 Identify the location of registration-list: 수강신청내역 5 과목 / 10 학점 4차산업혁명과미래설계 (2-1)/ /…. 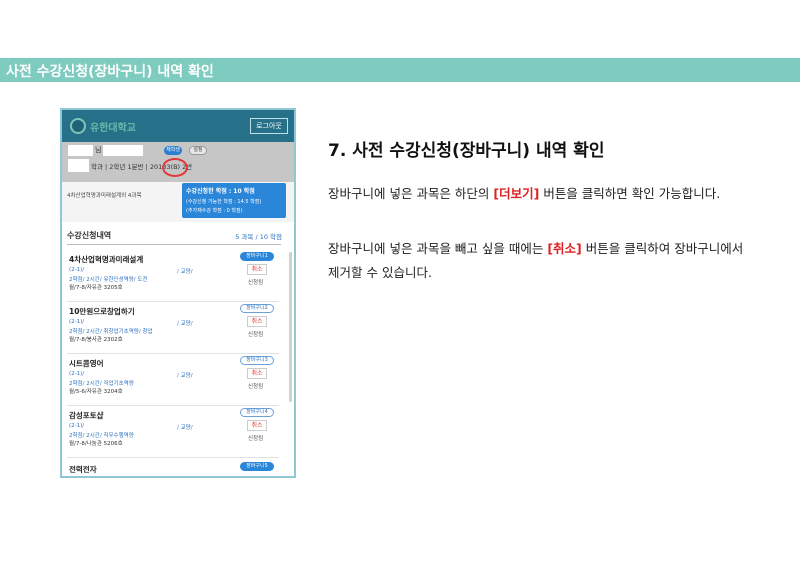
(178, 349).